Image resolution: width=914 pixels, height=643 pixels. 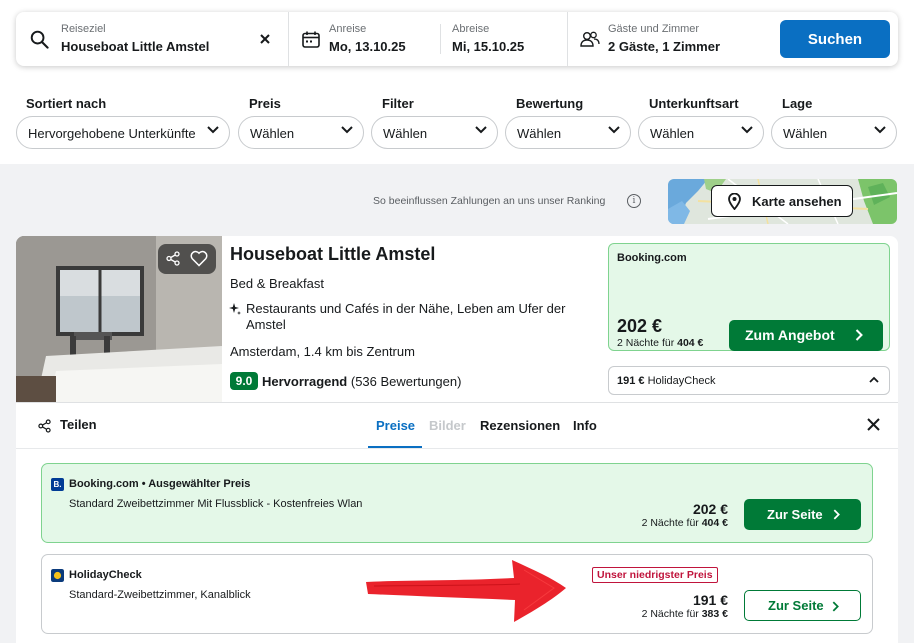 I want to click on alt-offer-provider: HolidayCheck, so click(x=681, y=381).